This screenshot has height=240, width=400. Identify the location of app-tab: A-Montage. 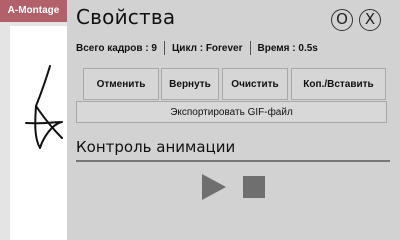
(33, 11).